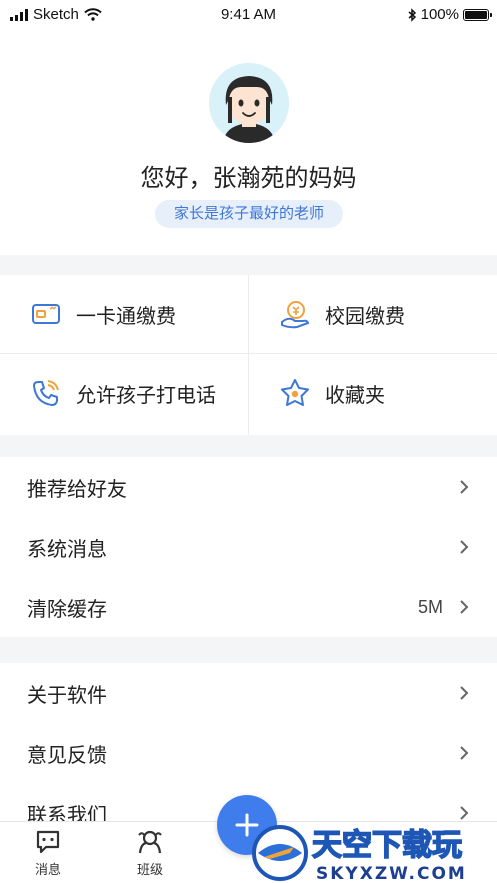 Image resolution: width=497 pixels, height=883 pixels. I want to click on message-icon, so click(48, 842).